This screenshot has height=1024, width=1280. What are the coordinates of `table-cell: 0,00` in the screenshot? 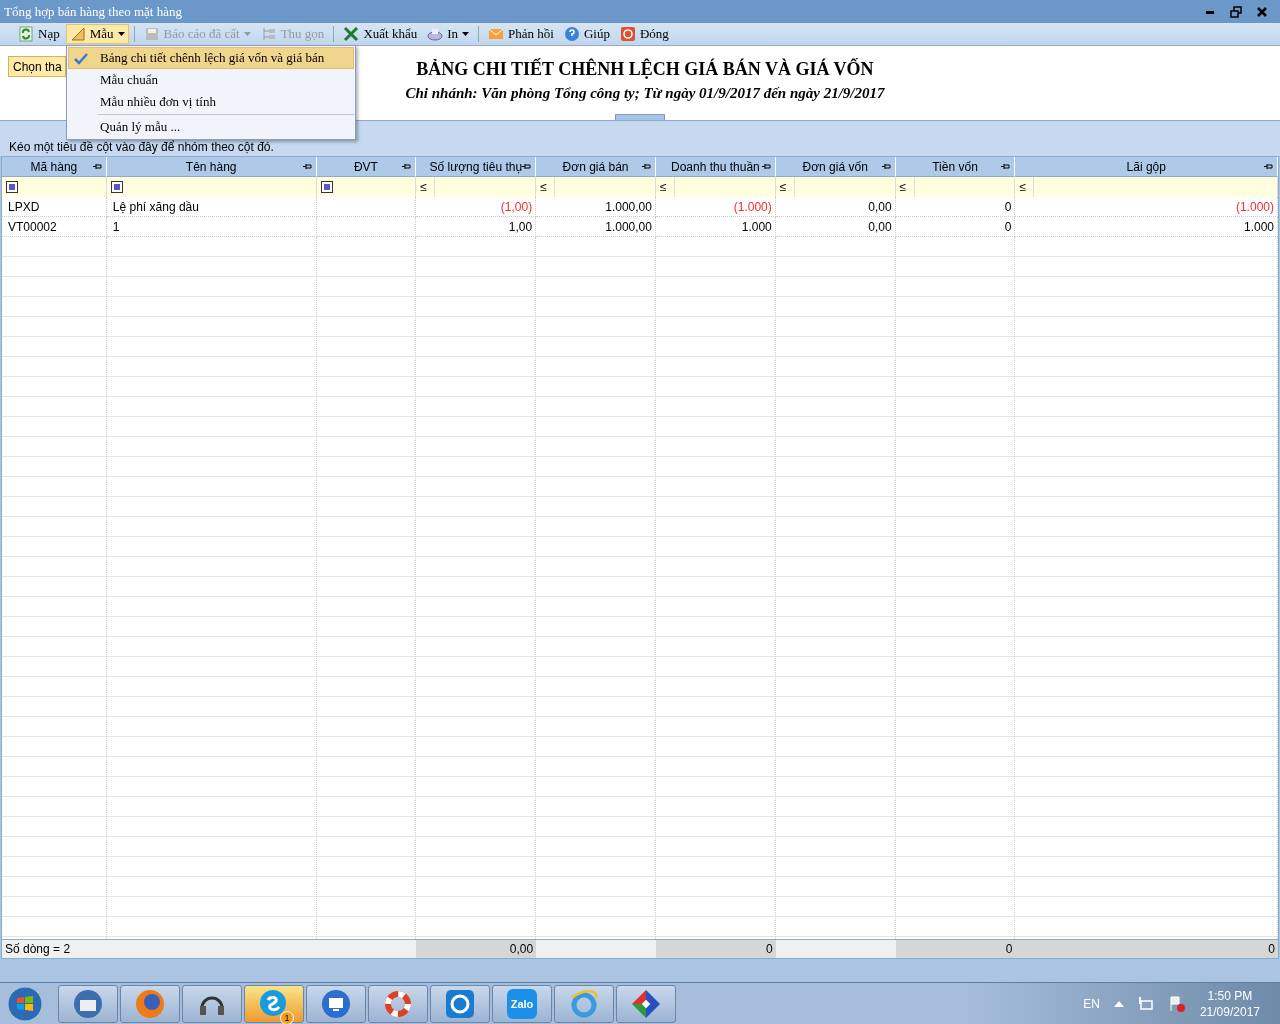 It's located at (835, 207).